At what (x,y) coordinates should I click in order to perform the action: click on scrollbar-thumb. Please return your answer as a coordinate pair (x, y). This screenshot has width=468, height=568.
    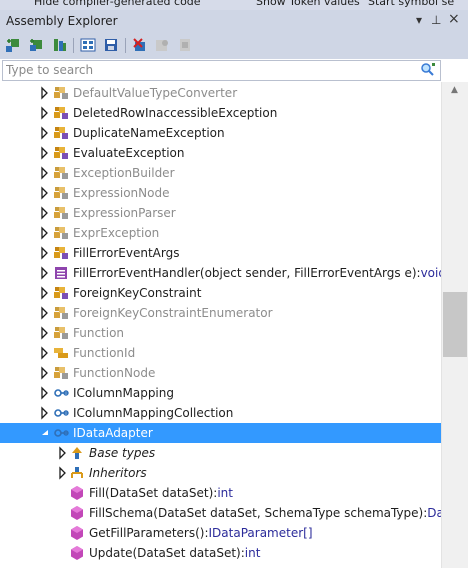
    Looking at the image, I should click on (455, 324).